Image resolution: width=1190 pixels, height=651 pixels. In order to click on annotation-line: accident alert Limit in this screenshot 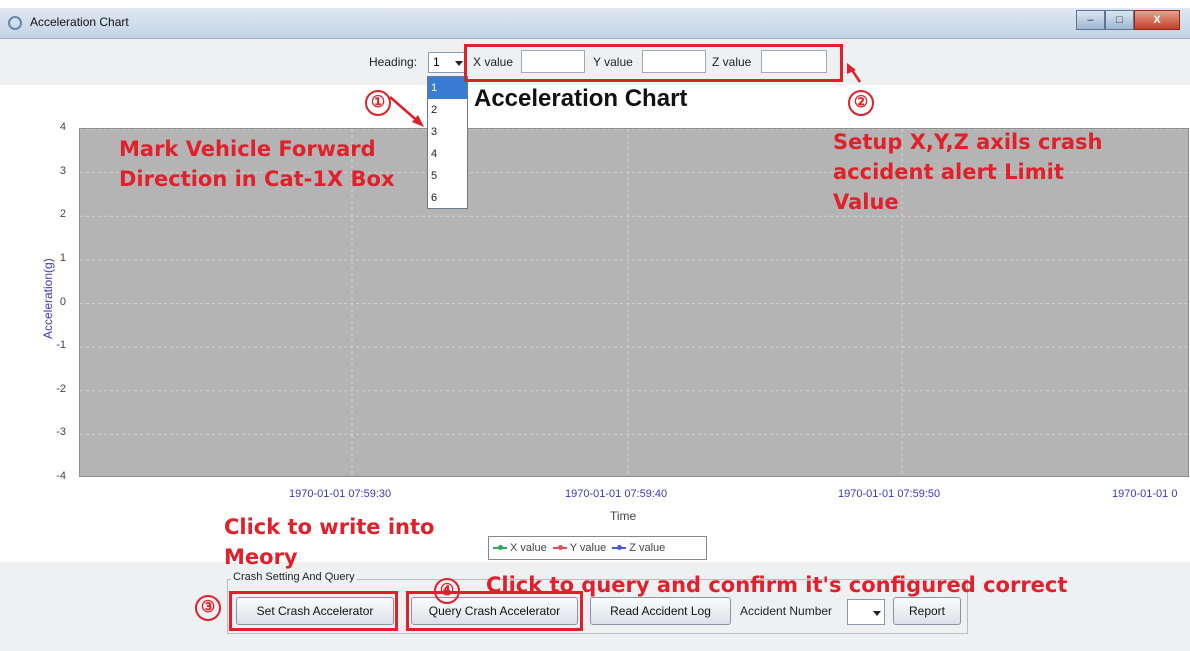, I will do `click(948, 172)`.